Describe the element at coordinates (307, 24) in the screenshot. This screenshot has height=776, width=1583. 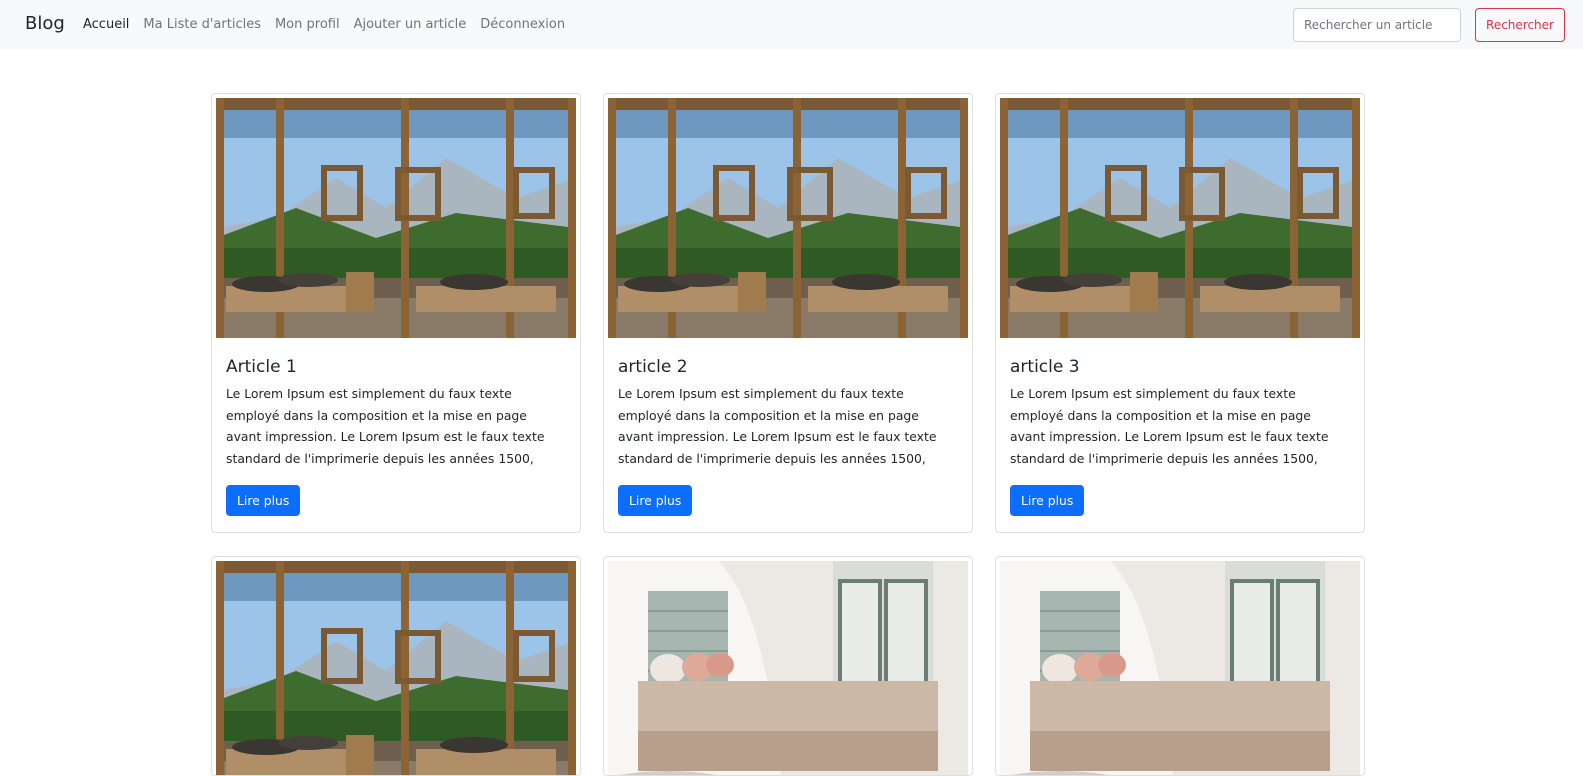
I see `nav-link-mon-profil: Mon profil` at that location.